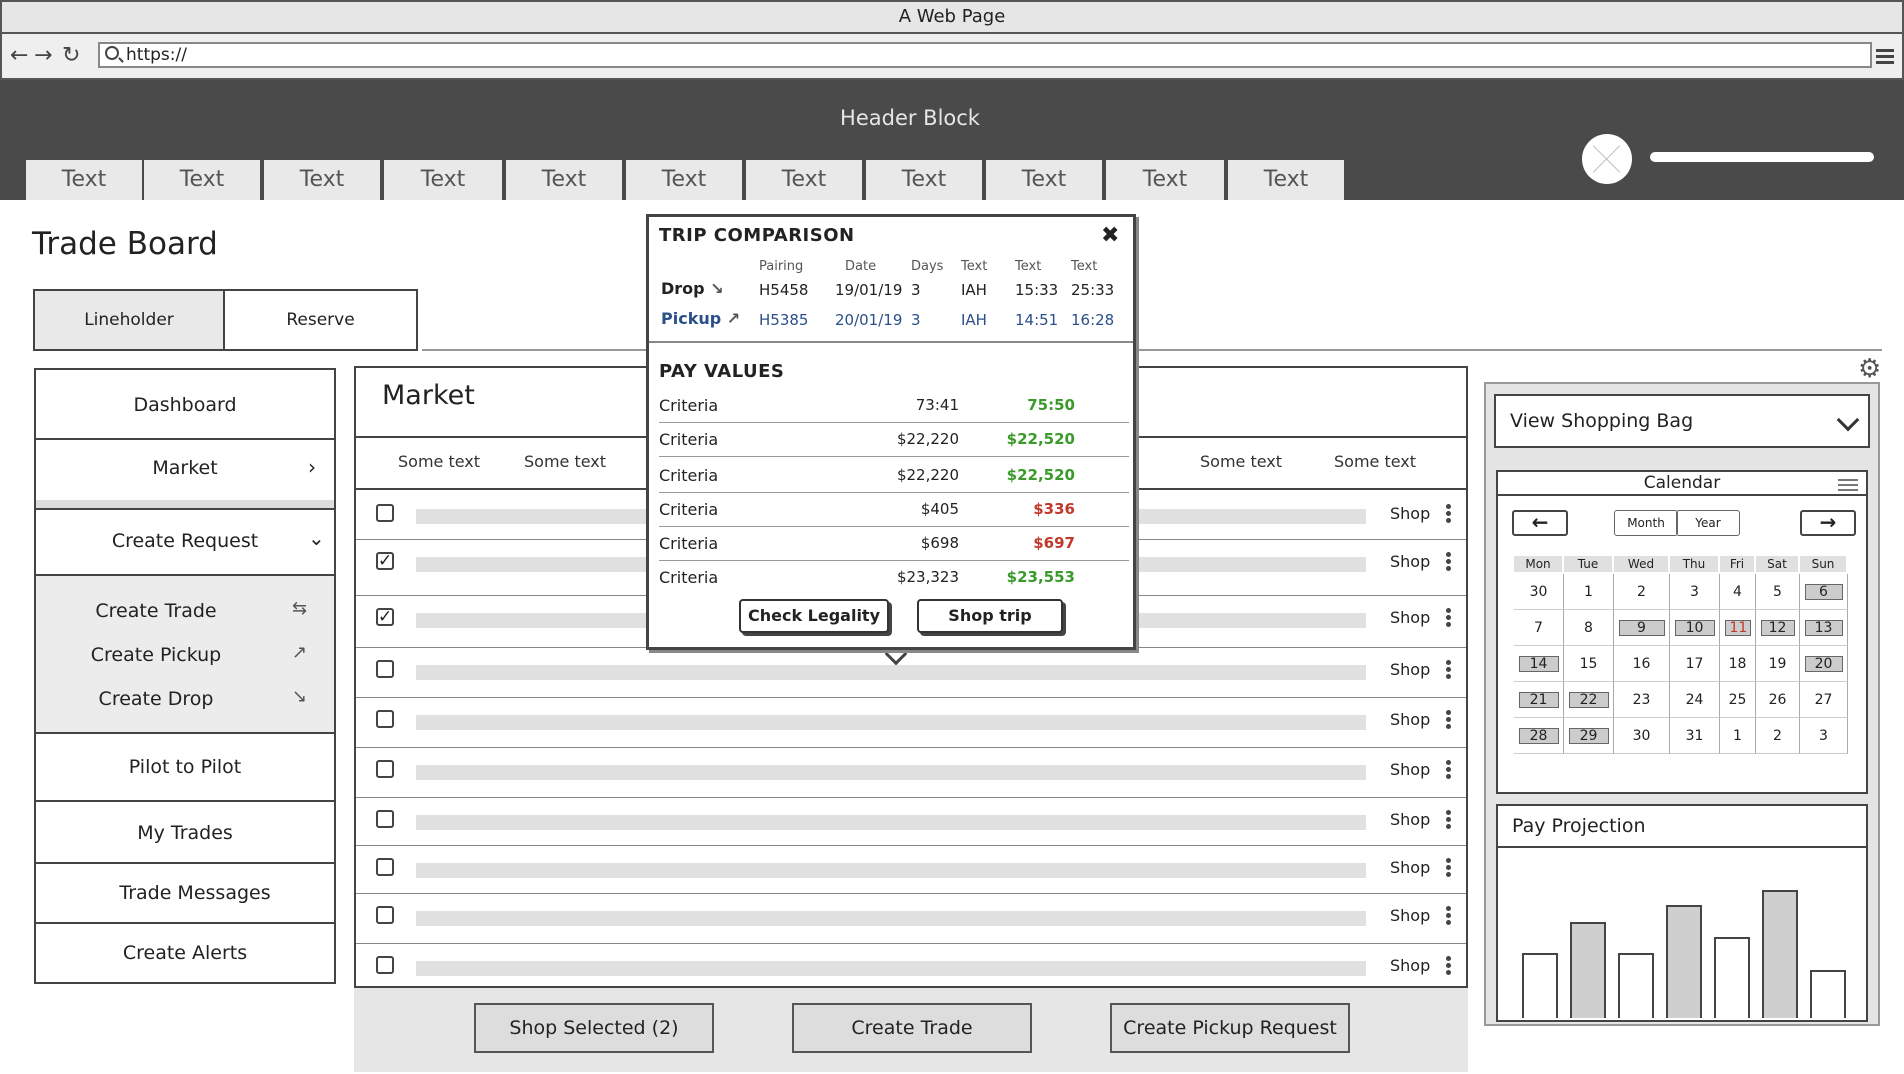 The width and height of the screenshot is (1904, 1074). Describe the element at coordinates (71, 56) in the screenshot. I see `reload-icon: ↻` at that location.